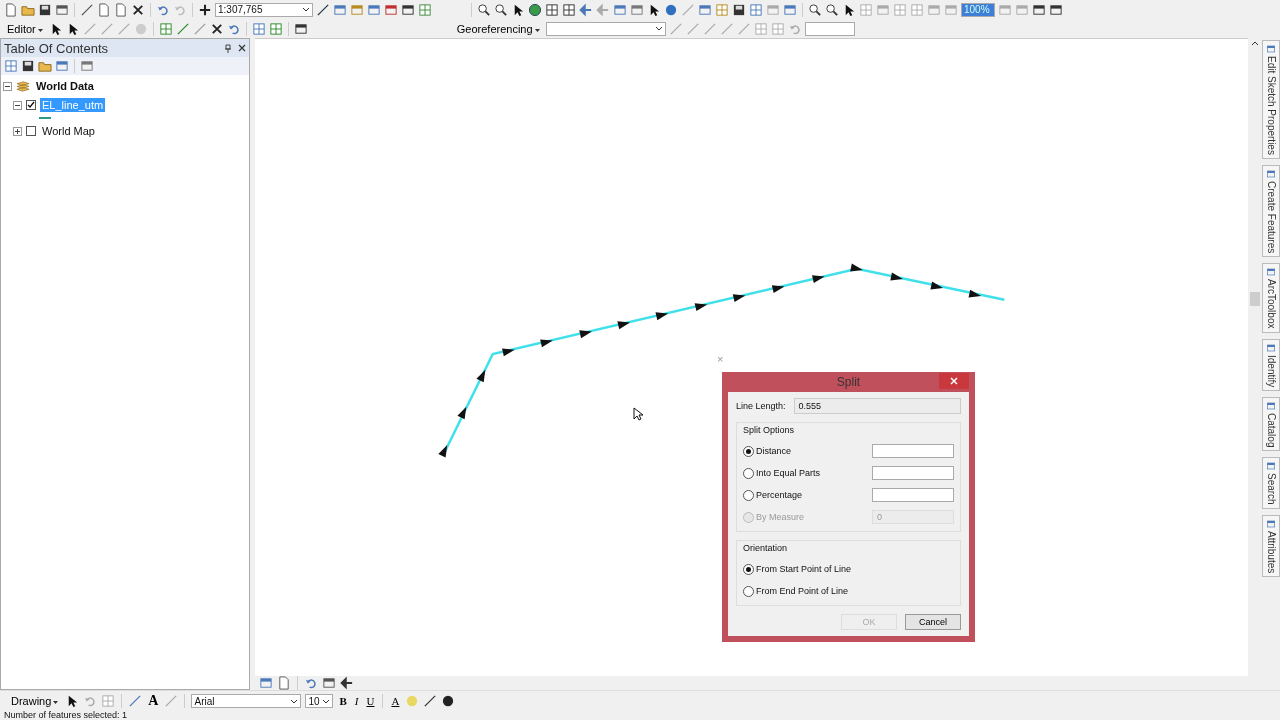  I want to click on group-layer-label: World Data, so click(65, 86).